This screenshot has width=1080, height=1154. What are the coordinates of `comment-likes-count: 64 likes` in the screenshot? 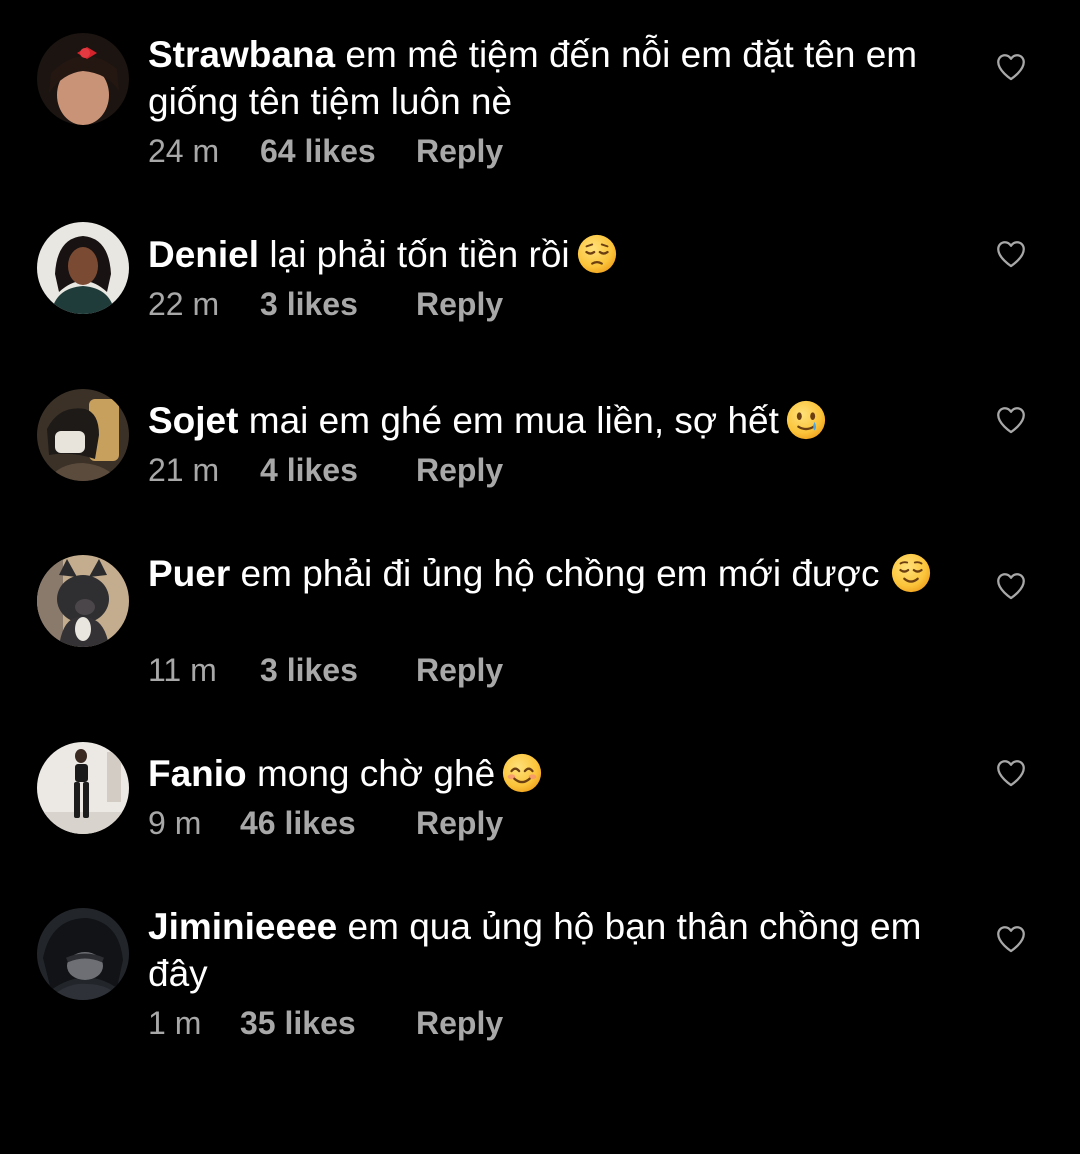 It's located at (338, 151).